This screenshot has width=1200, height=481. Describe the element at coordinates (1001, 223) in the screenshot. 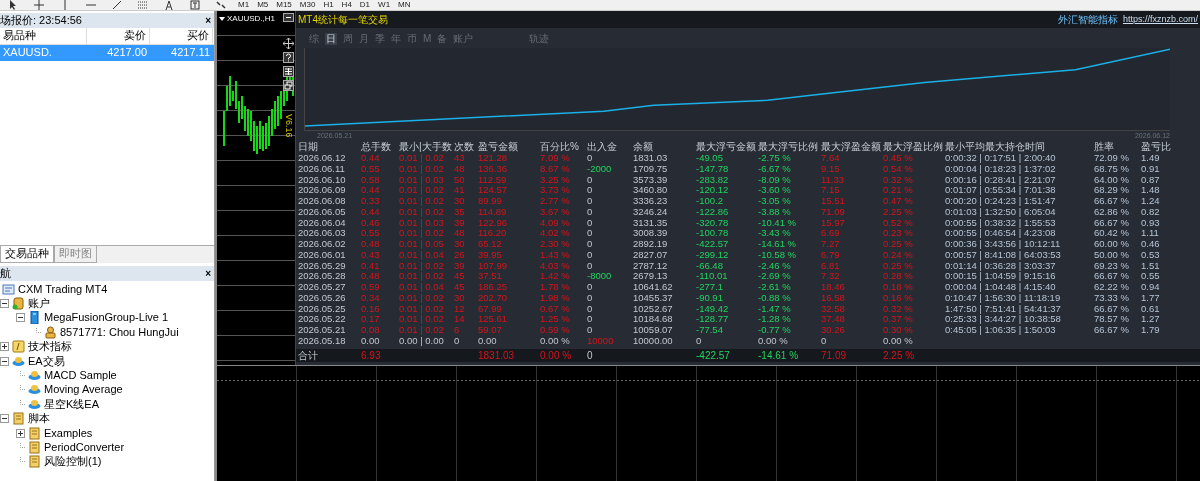

I see `table-cell-text: 0:00:55 | 0:38:32 | 1:55:53` at that location.